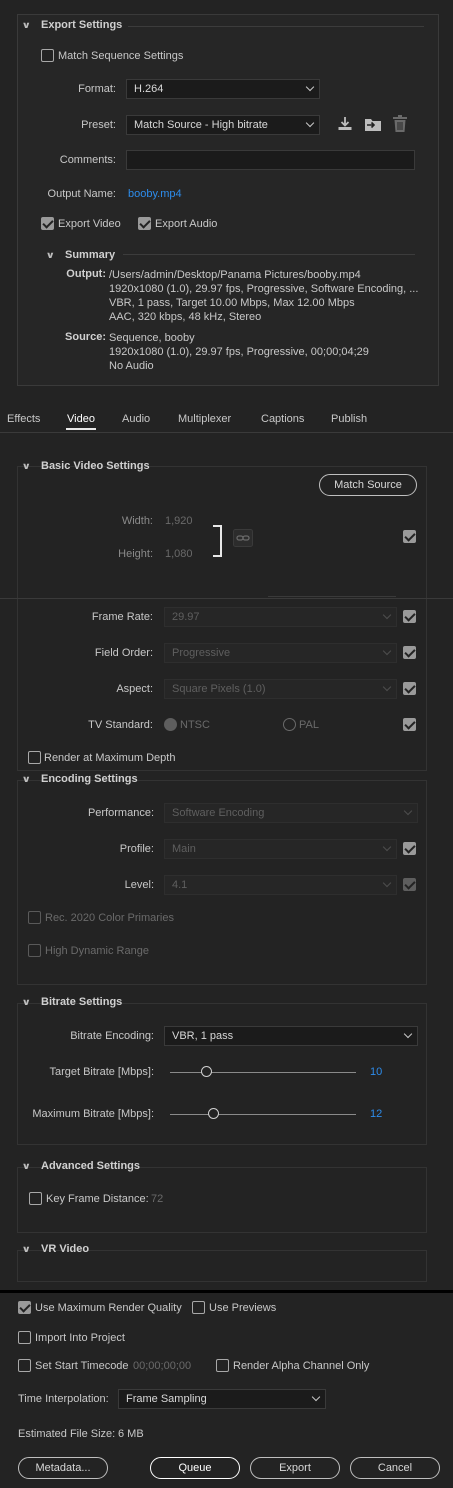 The height and width of the screenshot is (1488, 453). What do you see at coordinates (98, 125) in the screenshot?
I see `preset-label: Preset:` at bounding box center [98, 125].